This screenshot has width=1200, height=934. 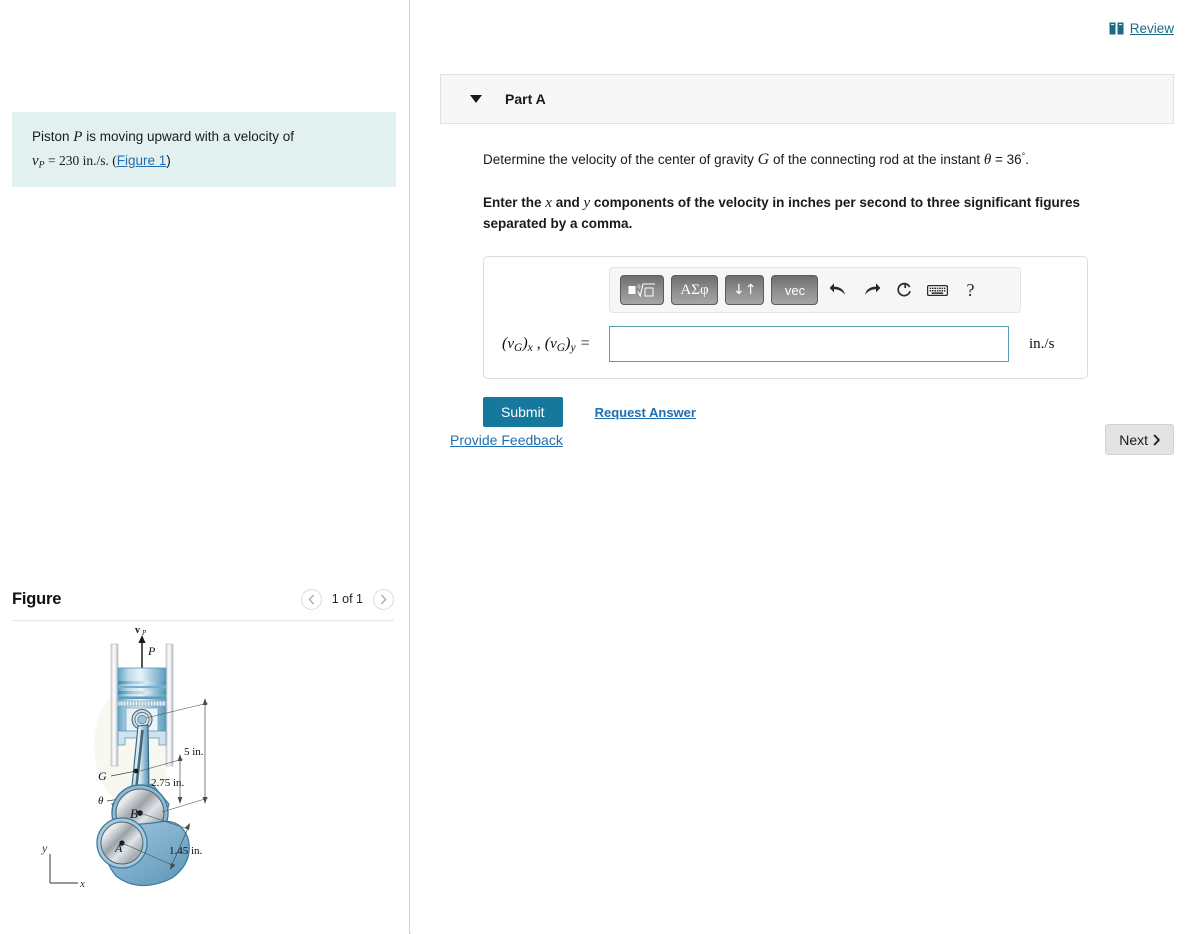 What do you see at coordinates (144, 633) in the screenshot?
I see `figure-label-vp-sub: P` at bounding box center [144, 633].